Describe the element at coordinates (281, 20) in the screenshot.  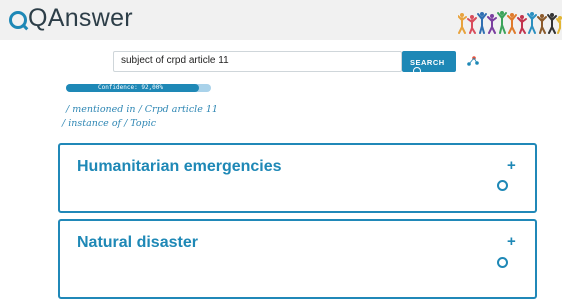
I see `app-header: QAnswer` at that location.